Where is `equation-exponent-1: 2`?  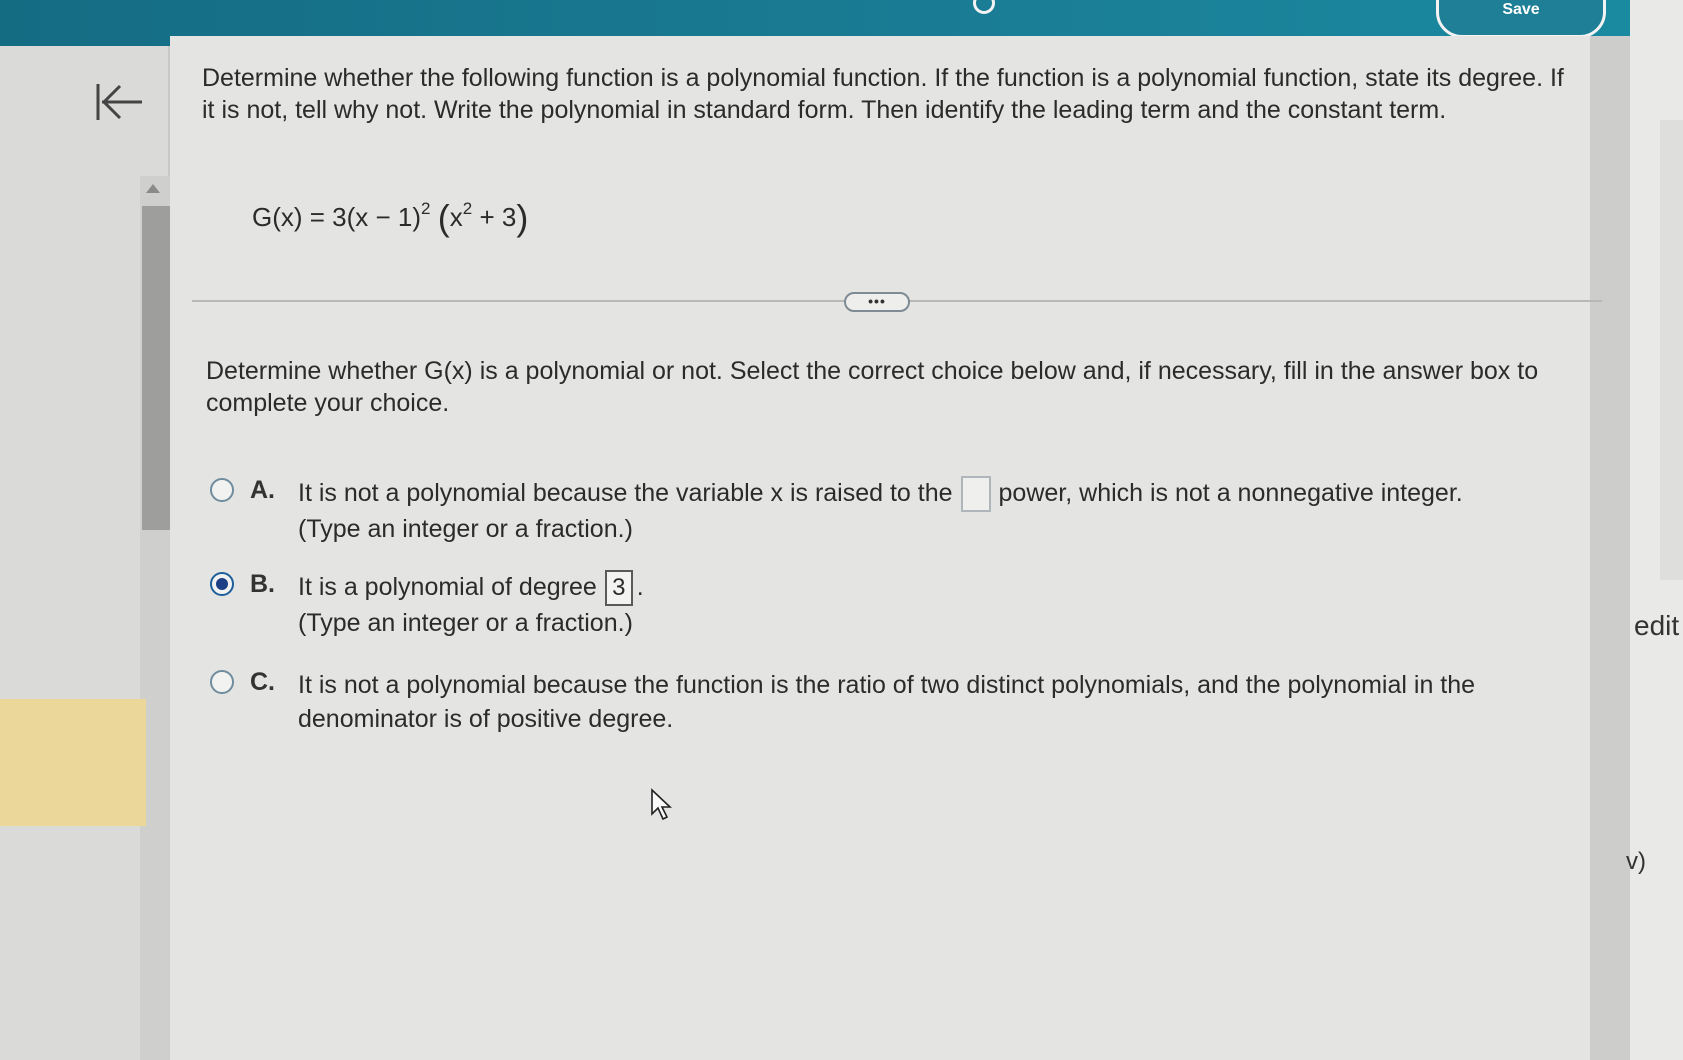 equation-exponent-1: 2 is located at coordinates (426, 208).